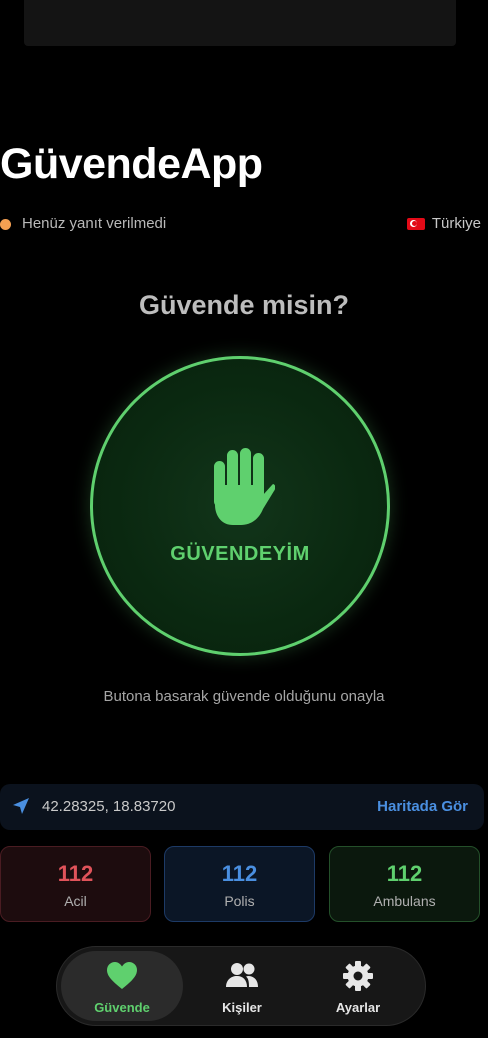 Image resolution: width=488 pixels, height=1038 pixels. What do you see at coordinates (404, 901) in the screenshot?
I see `emergency-label: Ambulans` at bounding box center [404, 901].